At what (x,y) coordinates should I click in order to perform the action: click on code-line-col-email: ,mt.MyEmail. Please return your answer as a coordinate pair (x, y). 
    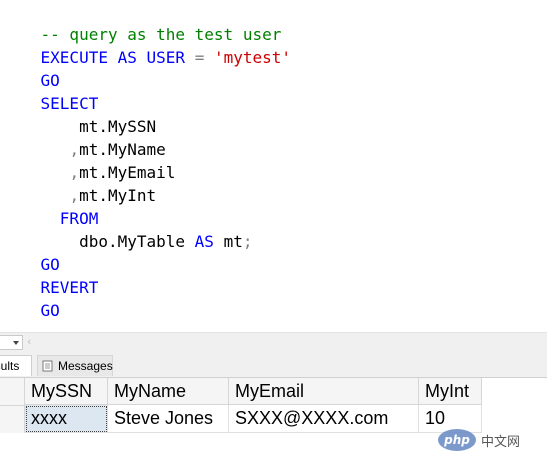
    Looking at the image, I should click on (88, 160).